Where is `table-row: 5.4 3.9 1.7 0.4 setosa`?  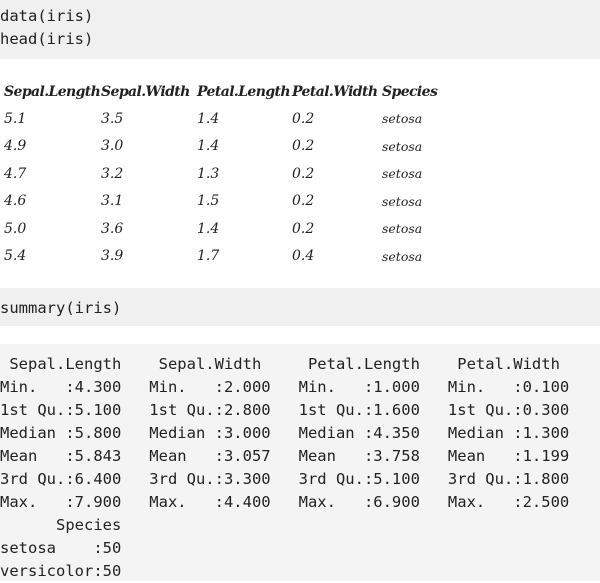
table-row: 5.4 3.9 1.7 0.4 setosa is located at coordinates (223, 257).